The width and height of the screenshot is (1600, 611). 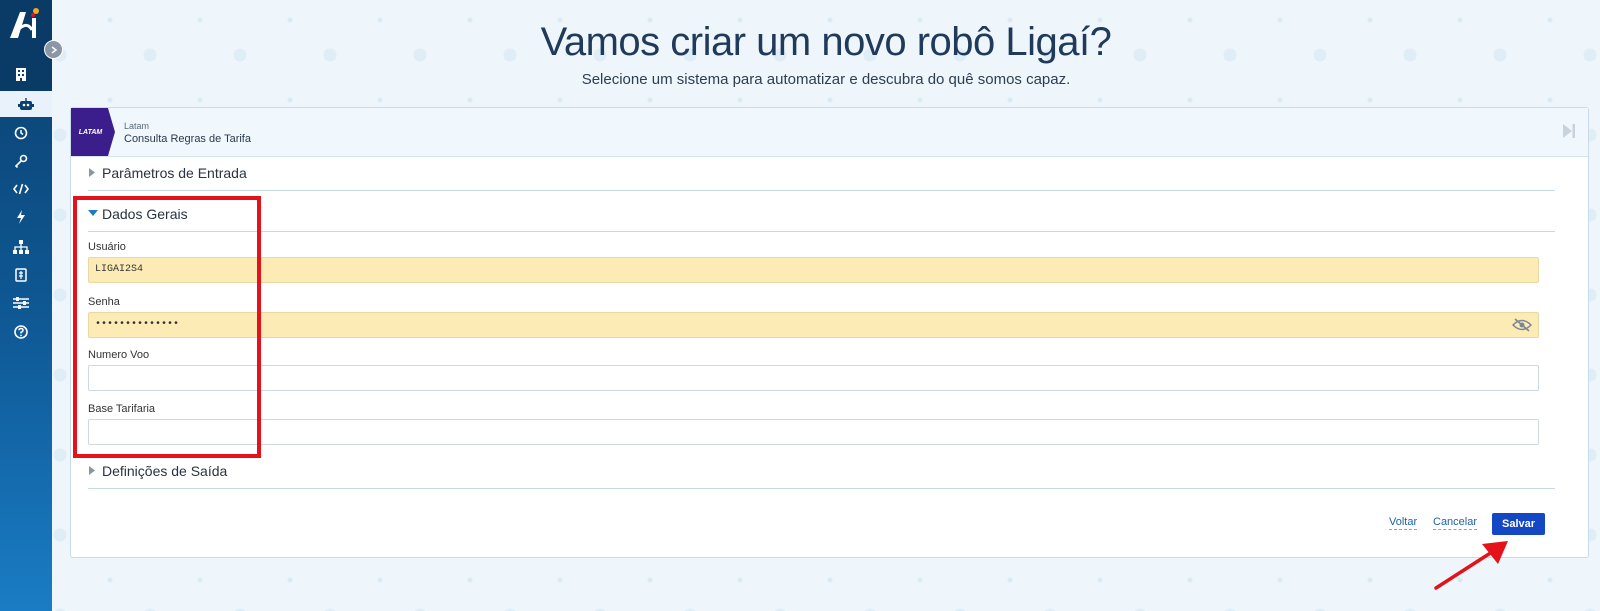 I want to click on section-general-data: Dados Gerais, so click(x=821, y=214).